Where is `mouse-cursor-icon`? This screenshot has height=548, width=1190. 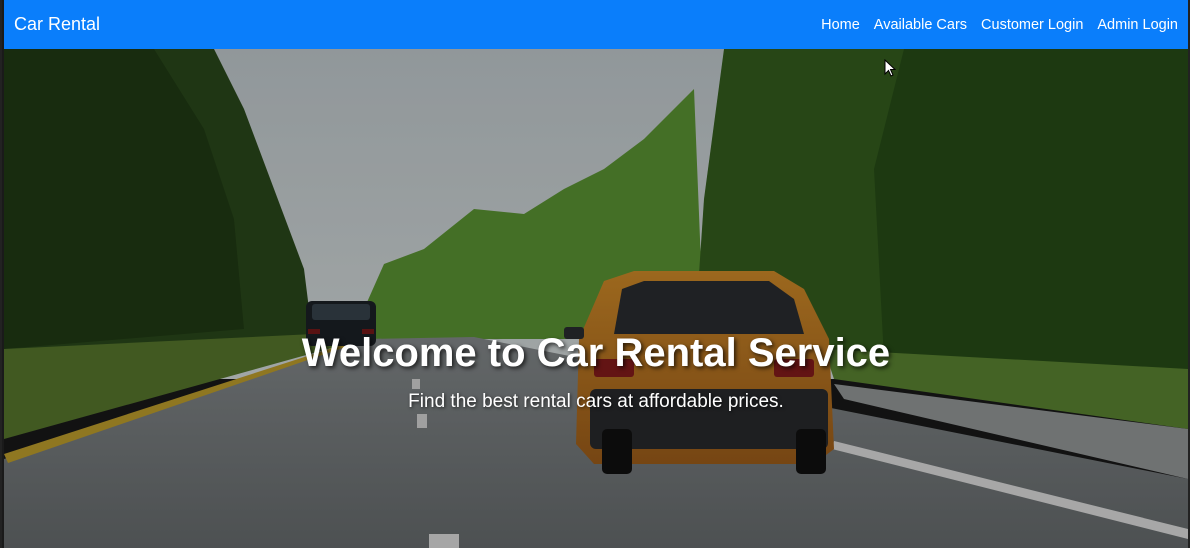
mouse-cursor-icon is located at coordinates (890, 68).